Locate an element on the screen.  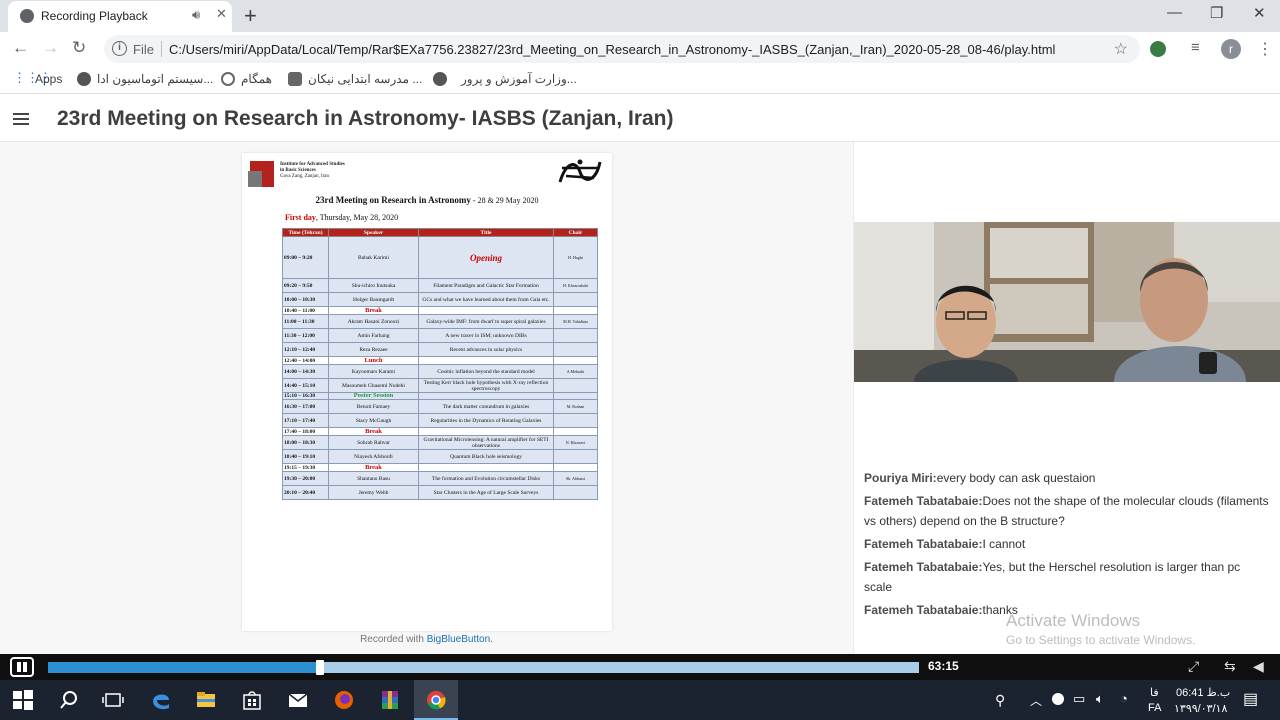
schedule-row: 12:40 – 14:00 Lunch is located at coordinates (440, 360).